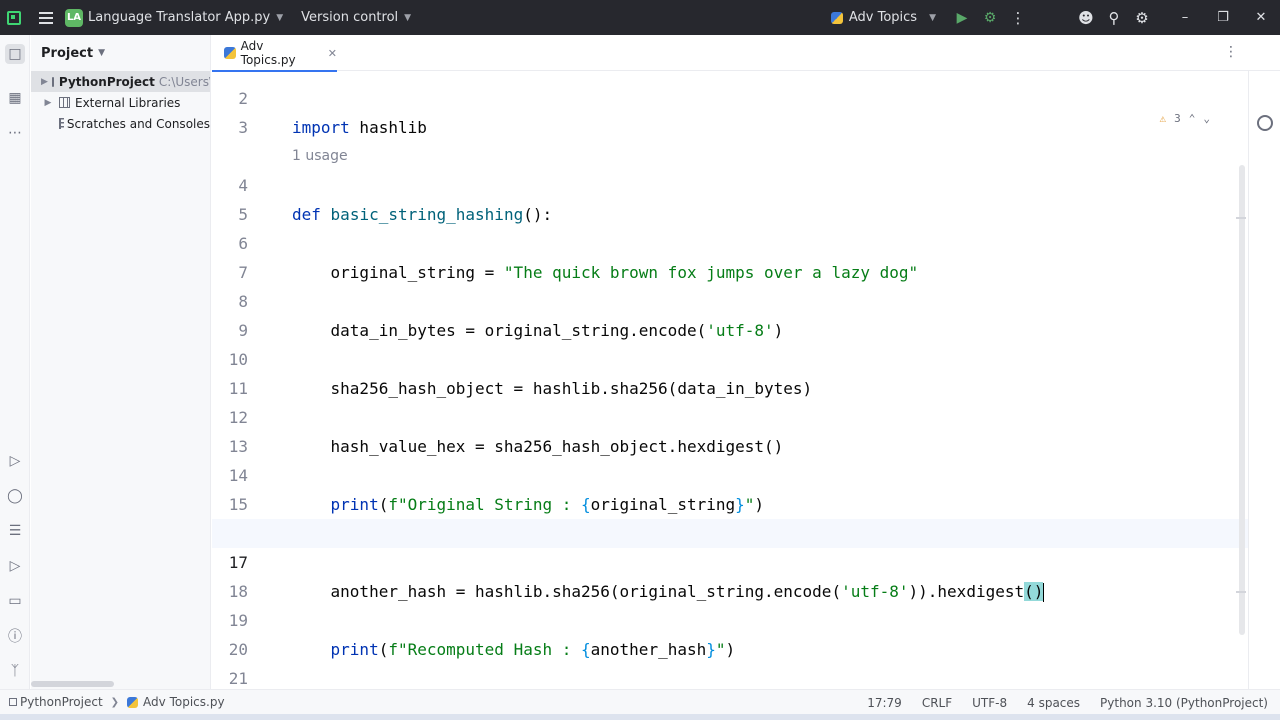 This screenshot has height=720, width=1280. What do you see at coordinates (106, 81) in the screenshot?
I see `tree-item-label: PythonProject` at bounding box center [106, 81].